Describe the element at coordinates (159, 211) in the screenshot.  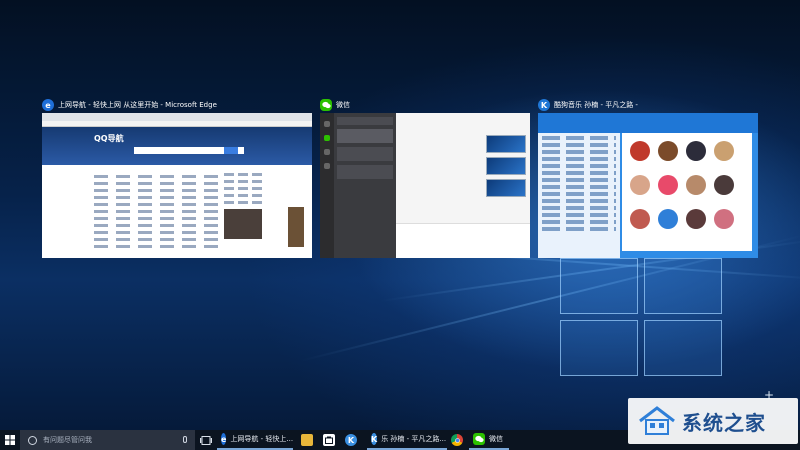
I see `link-grid` at that location.